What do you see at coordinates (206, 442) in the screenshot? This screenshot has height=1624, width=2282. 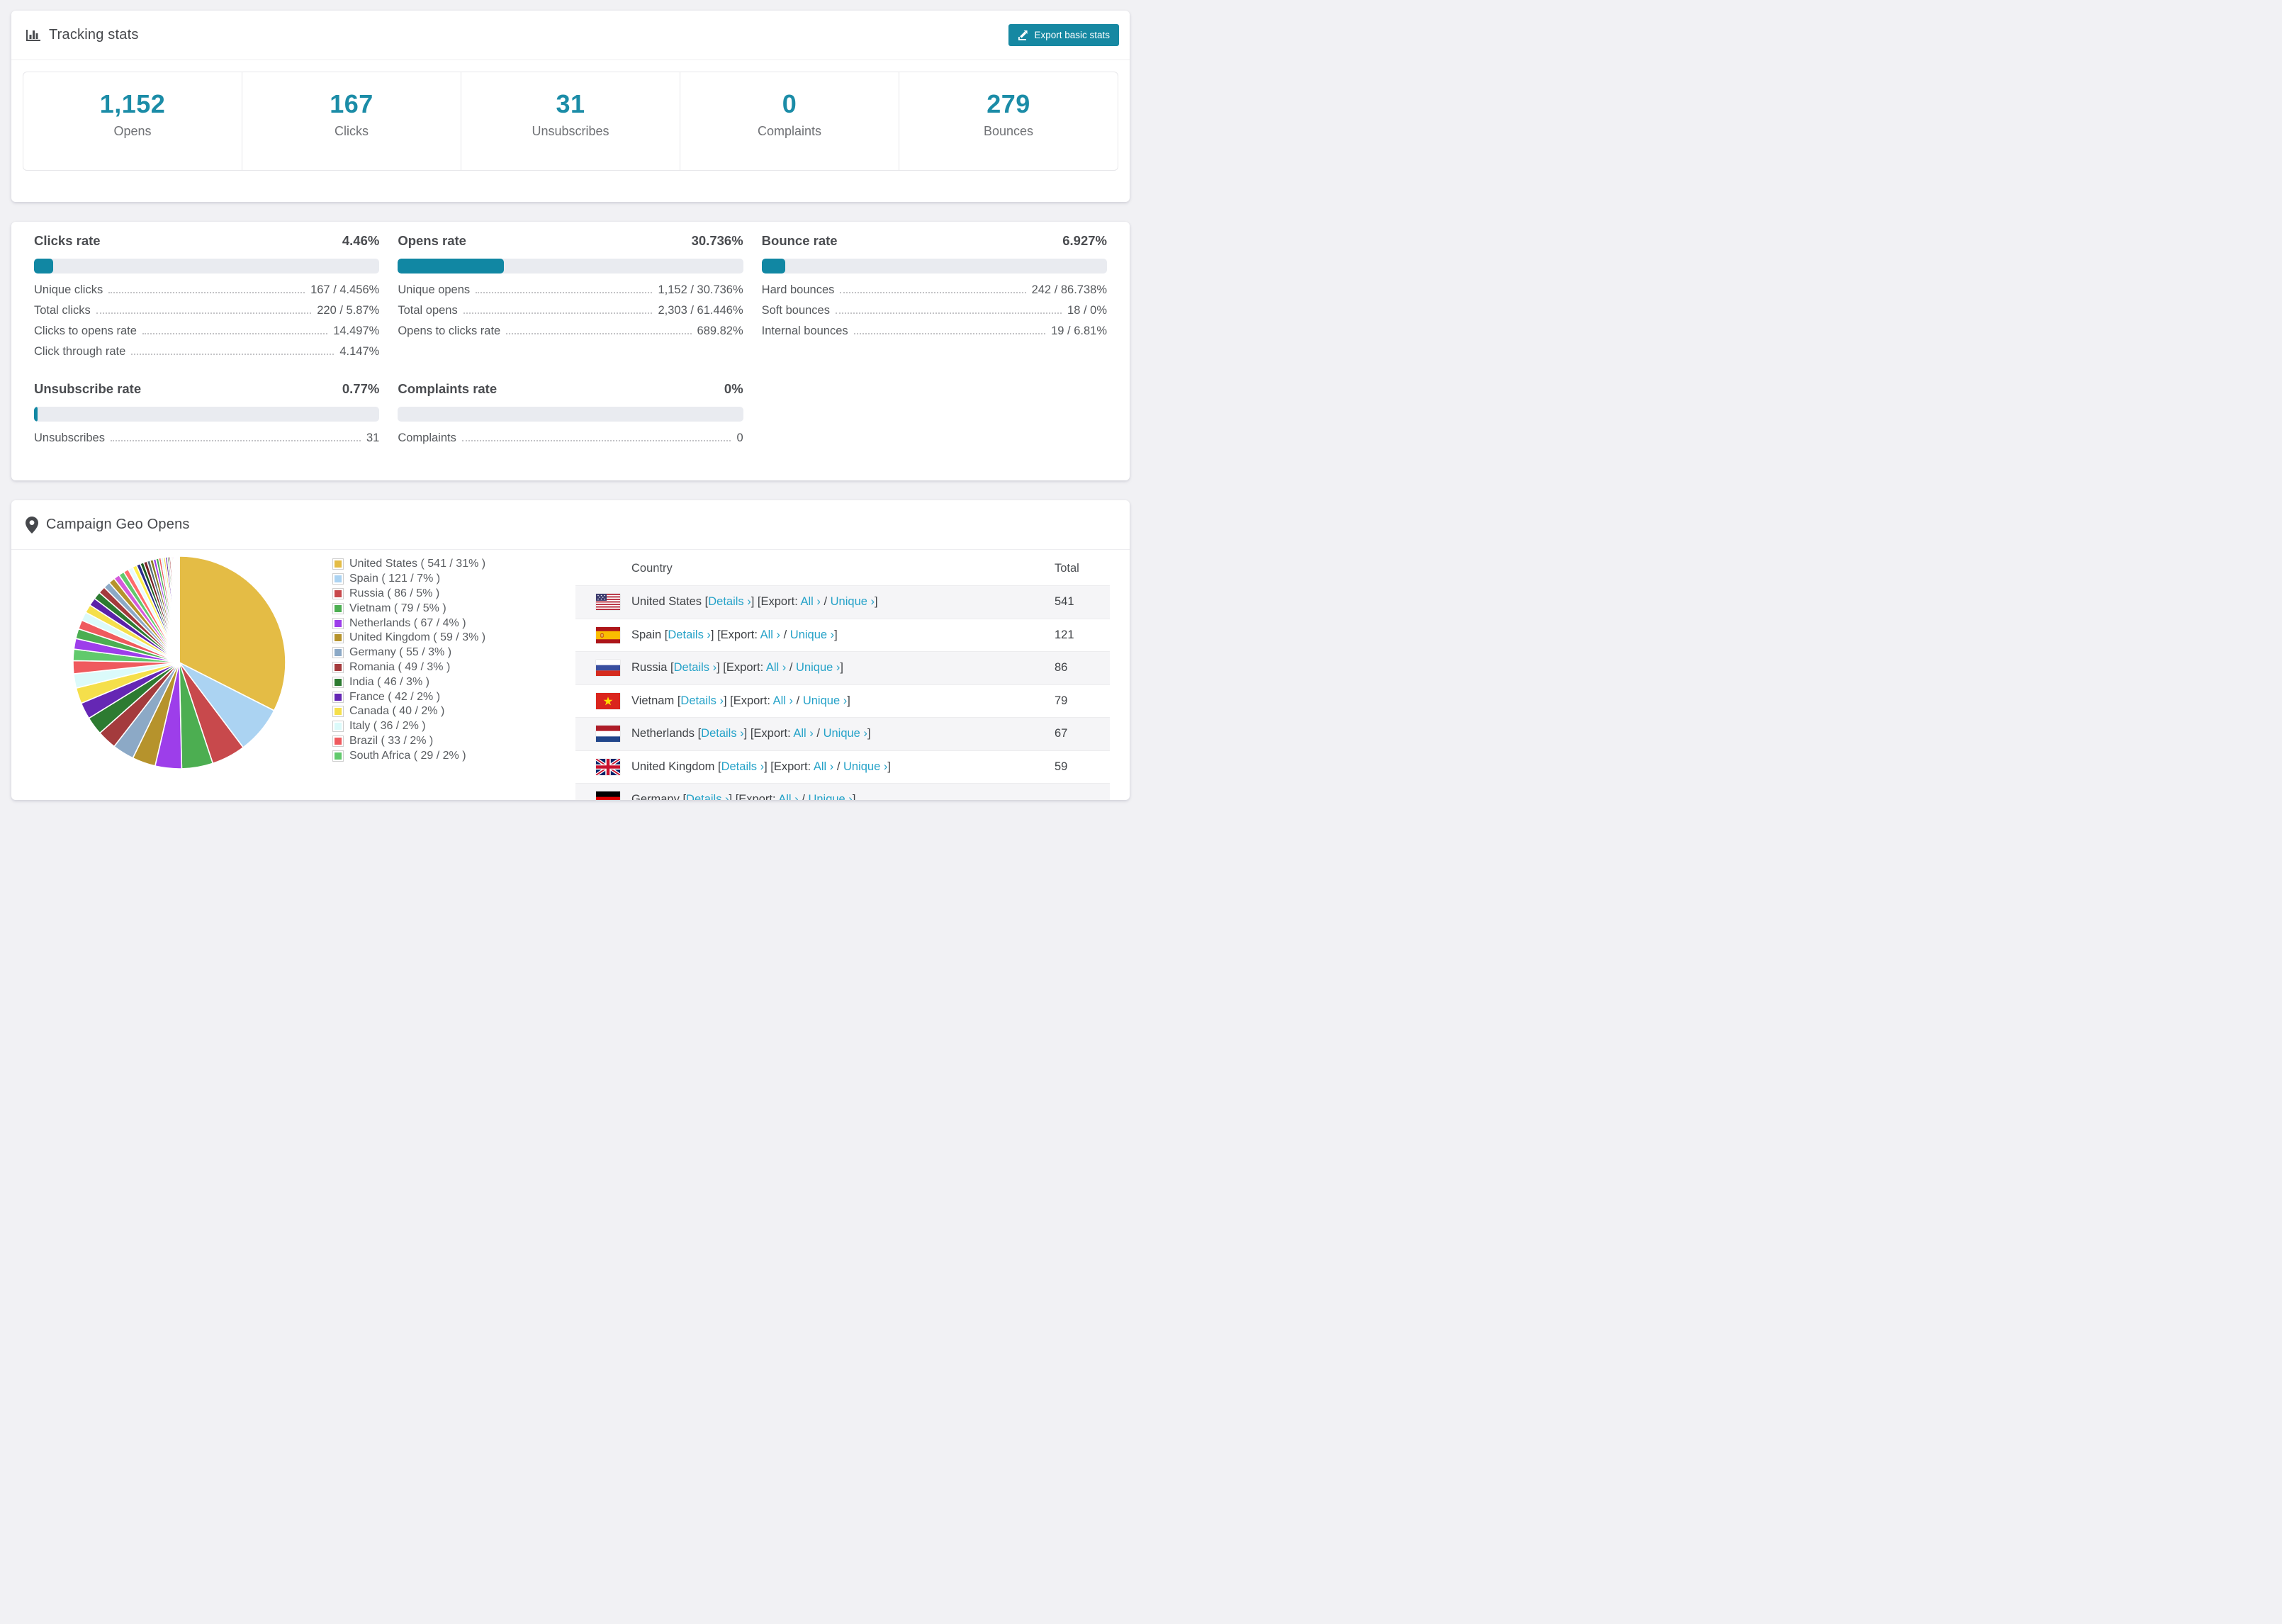 I see `rate-detail-row: Unsubscribes 31` at bounding box center [206, 442].